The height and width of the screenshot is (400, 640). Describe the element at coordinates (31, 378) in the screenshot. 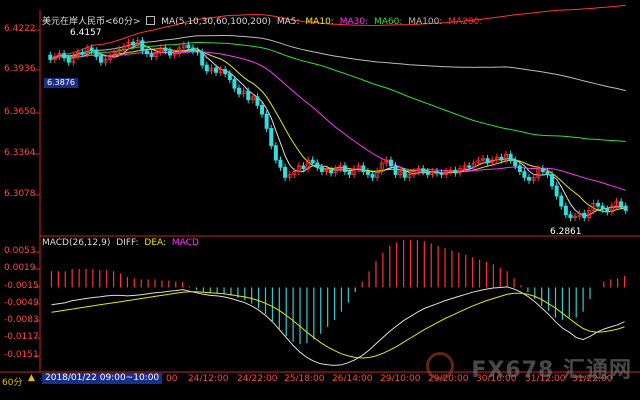

I see `triangle-up-icon: ▲` at that location.